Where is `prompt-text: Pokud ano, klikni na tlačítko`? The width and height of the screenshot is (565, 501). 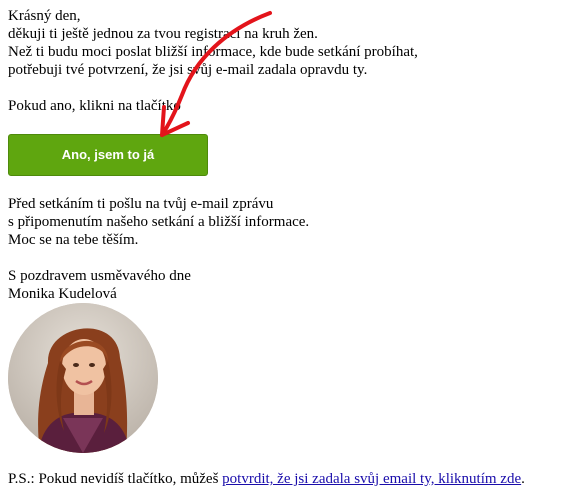
prompt-text: Pokud ano, klikni na tlačítko is located at coordinates (94, 106).